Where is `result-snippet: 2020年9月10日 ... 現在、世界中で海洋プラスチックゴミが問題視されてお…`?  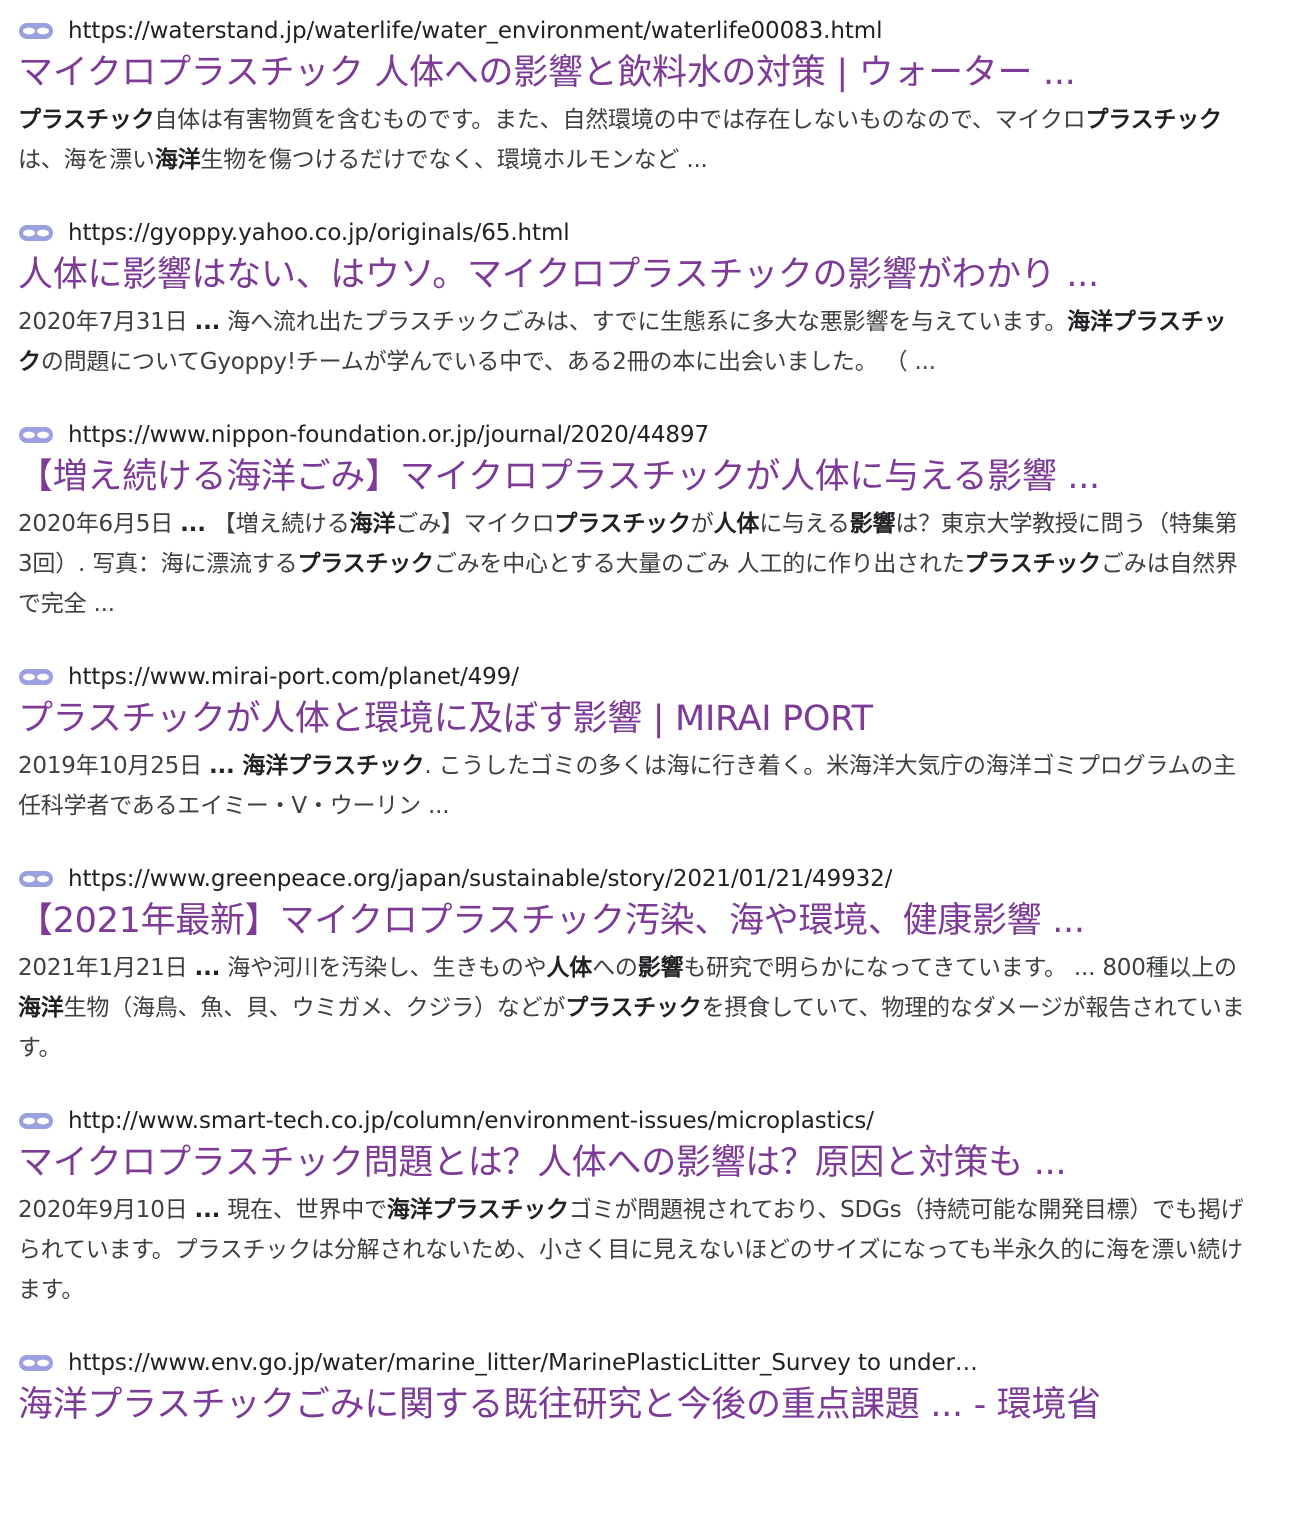 result-snippet: 2020年9月10日 ... 現在、世界中で海洋プラスチックゴミが問題視されてお… is located at coordinates (632, 1250).